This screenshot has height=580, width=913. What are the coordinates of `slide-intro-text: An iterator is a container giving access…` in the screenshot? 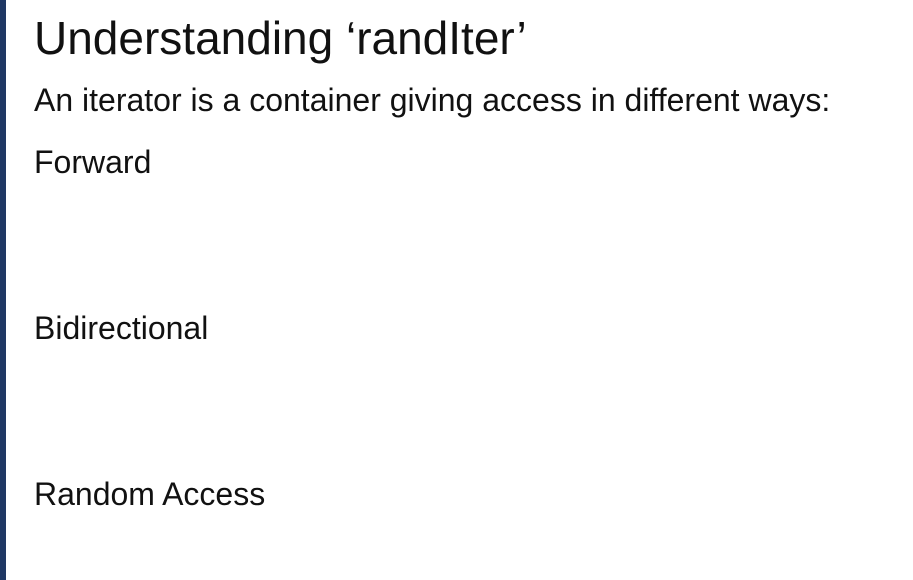 It's located at (432, 100).